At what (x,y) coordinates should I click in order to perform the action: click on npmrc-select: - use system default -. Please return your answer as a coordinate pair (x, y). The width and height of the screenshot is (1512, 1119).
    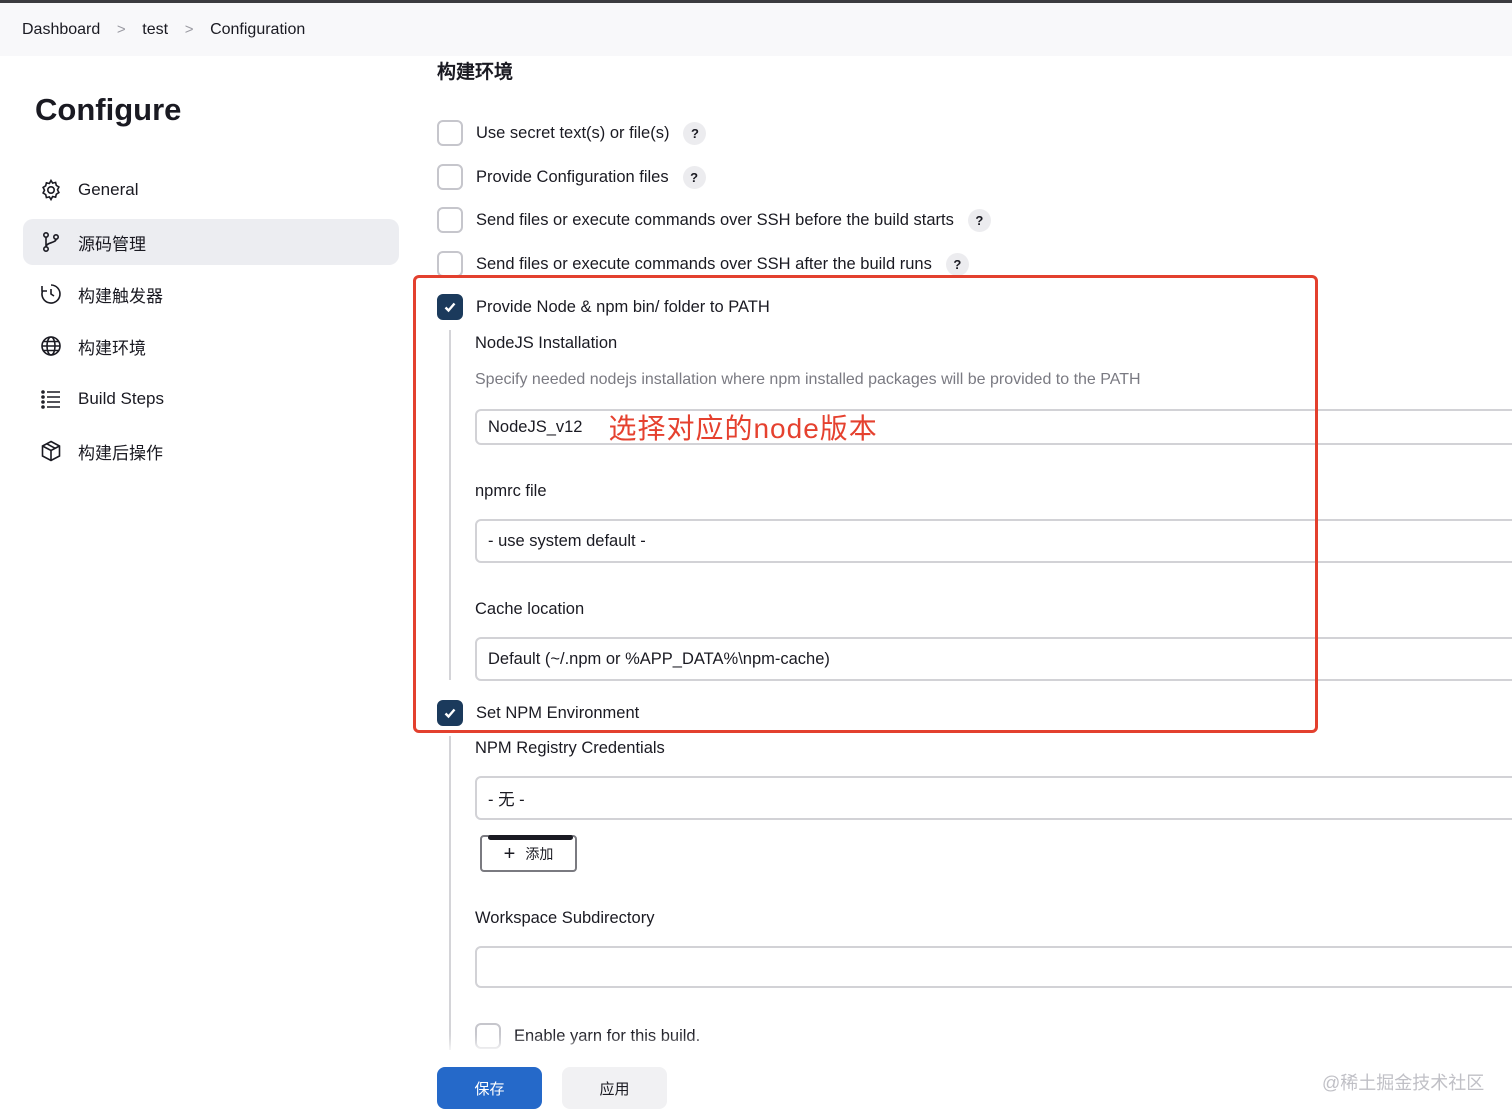
    Looking at the image, I should click on (993, 541).